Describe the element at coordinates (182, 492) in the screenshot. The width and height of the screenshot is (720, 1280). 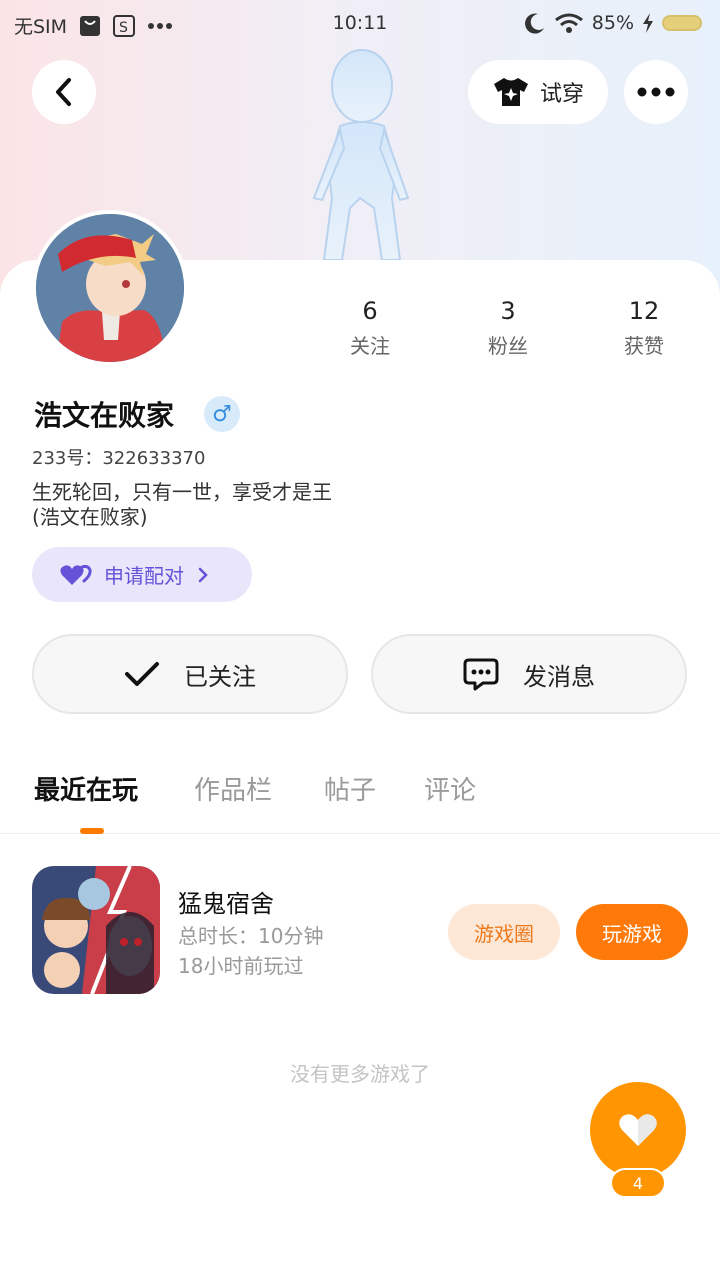
I see `bio-line-1: 生死轮回，只有一世，享受才是王` at that location.